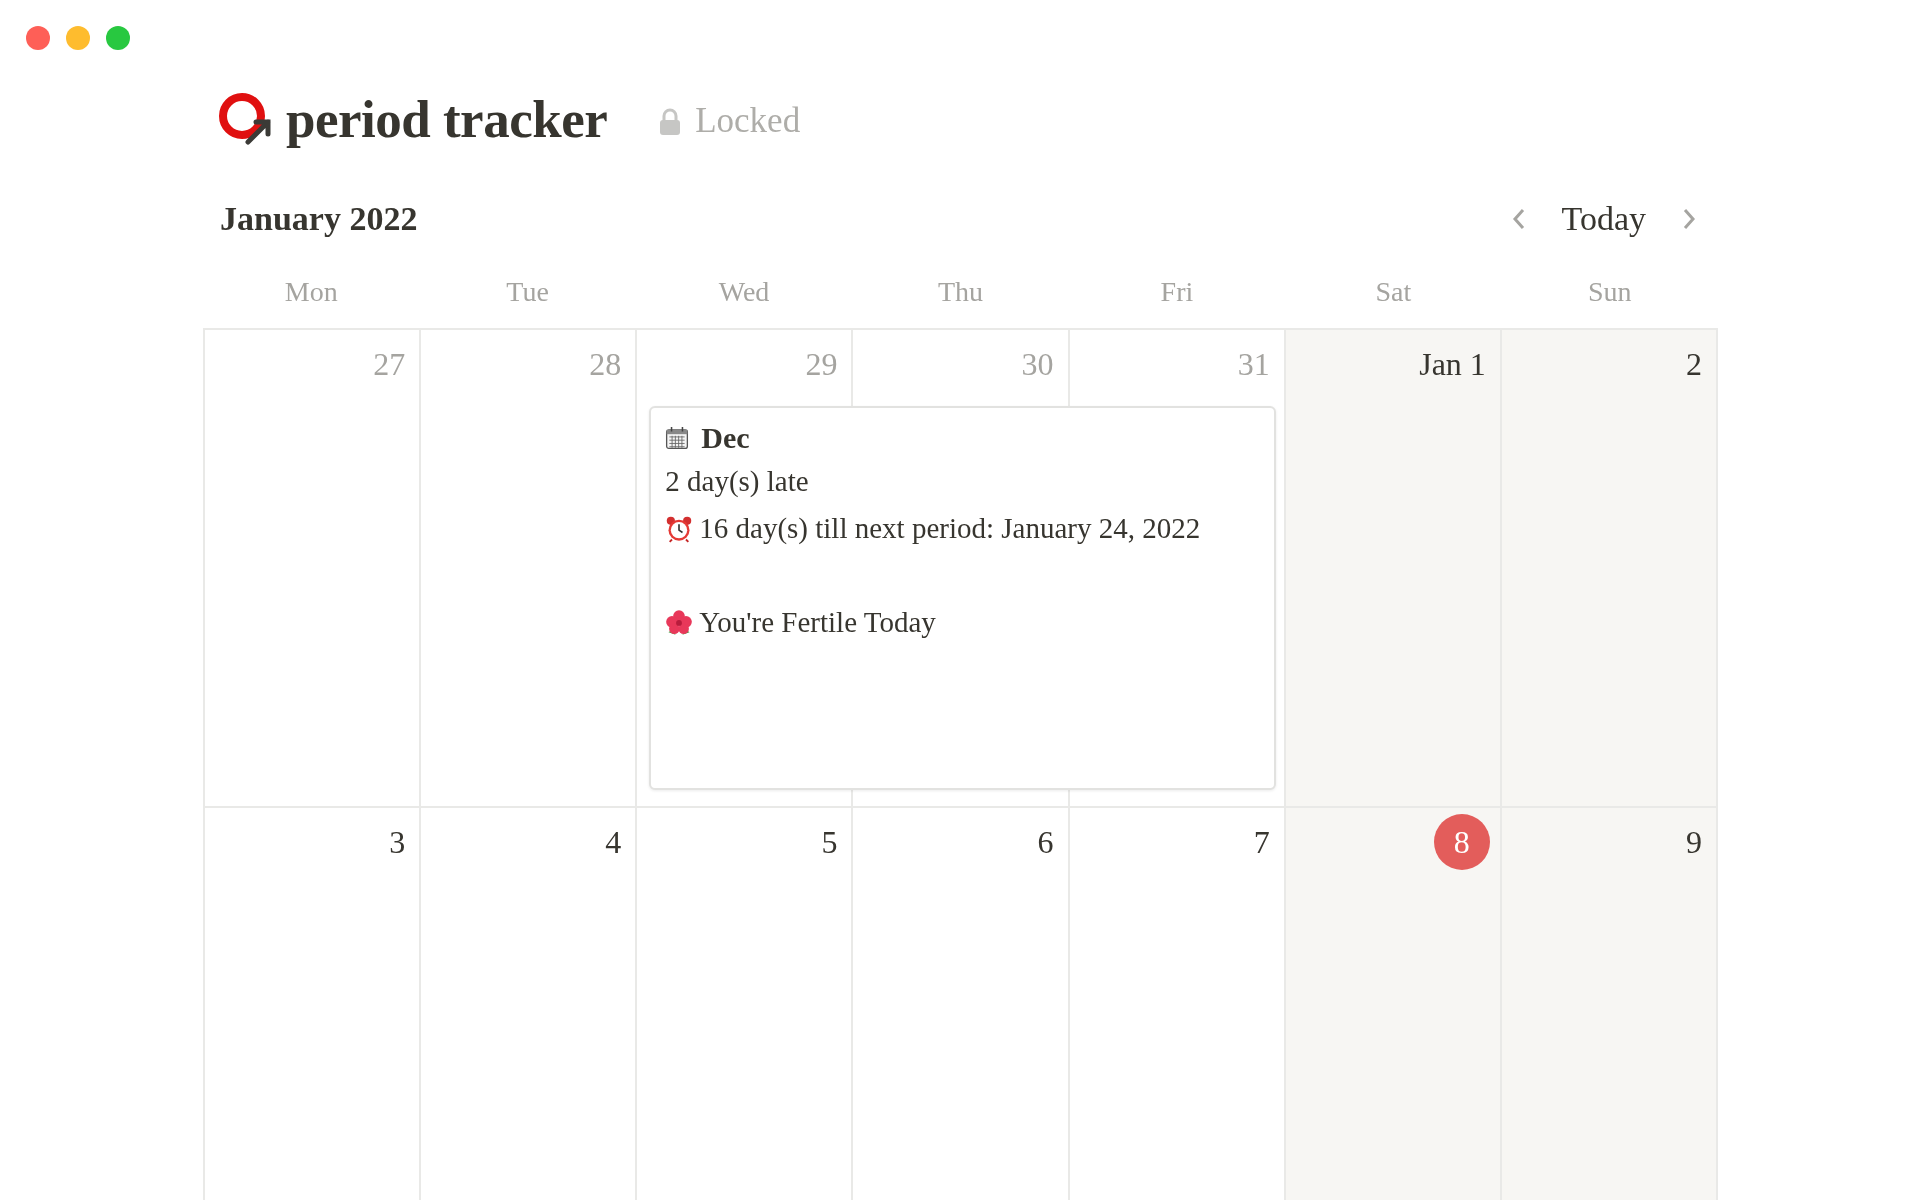 This screenshot has height=1200, width=1920. I want to click on weekday-label: Sun, so click(1610, 292).